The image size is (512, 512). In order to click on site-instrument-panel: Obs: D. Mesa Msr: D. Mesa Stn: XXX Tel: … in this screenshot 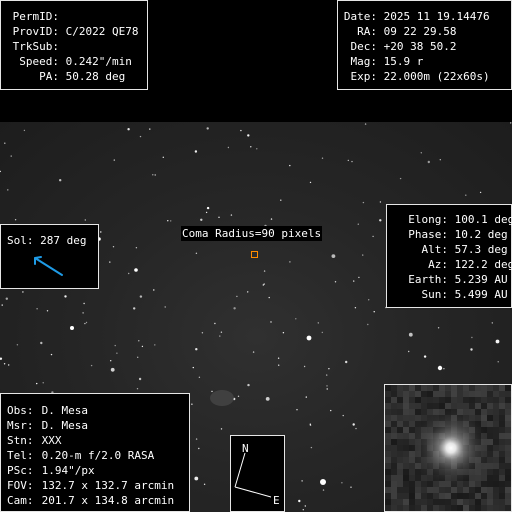, I will do `click(95, 452)`.